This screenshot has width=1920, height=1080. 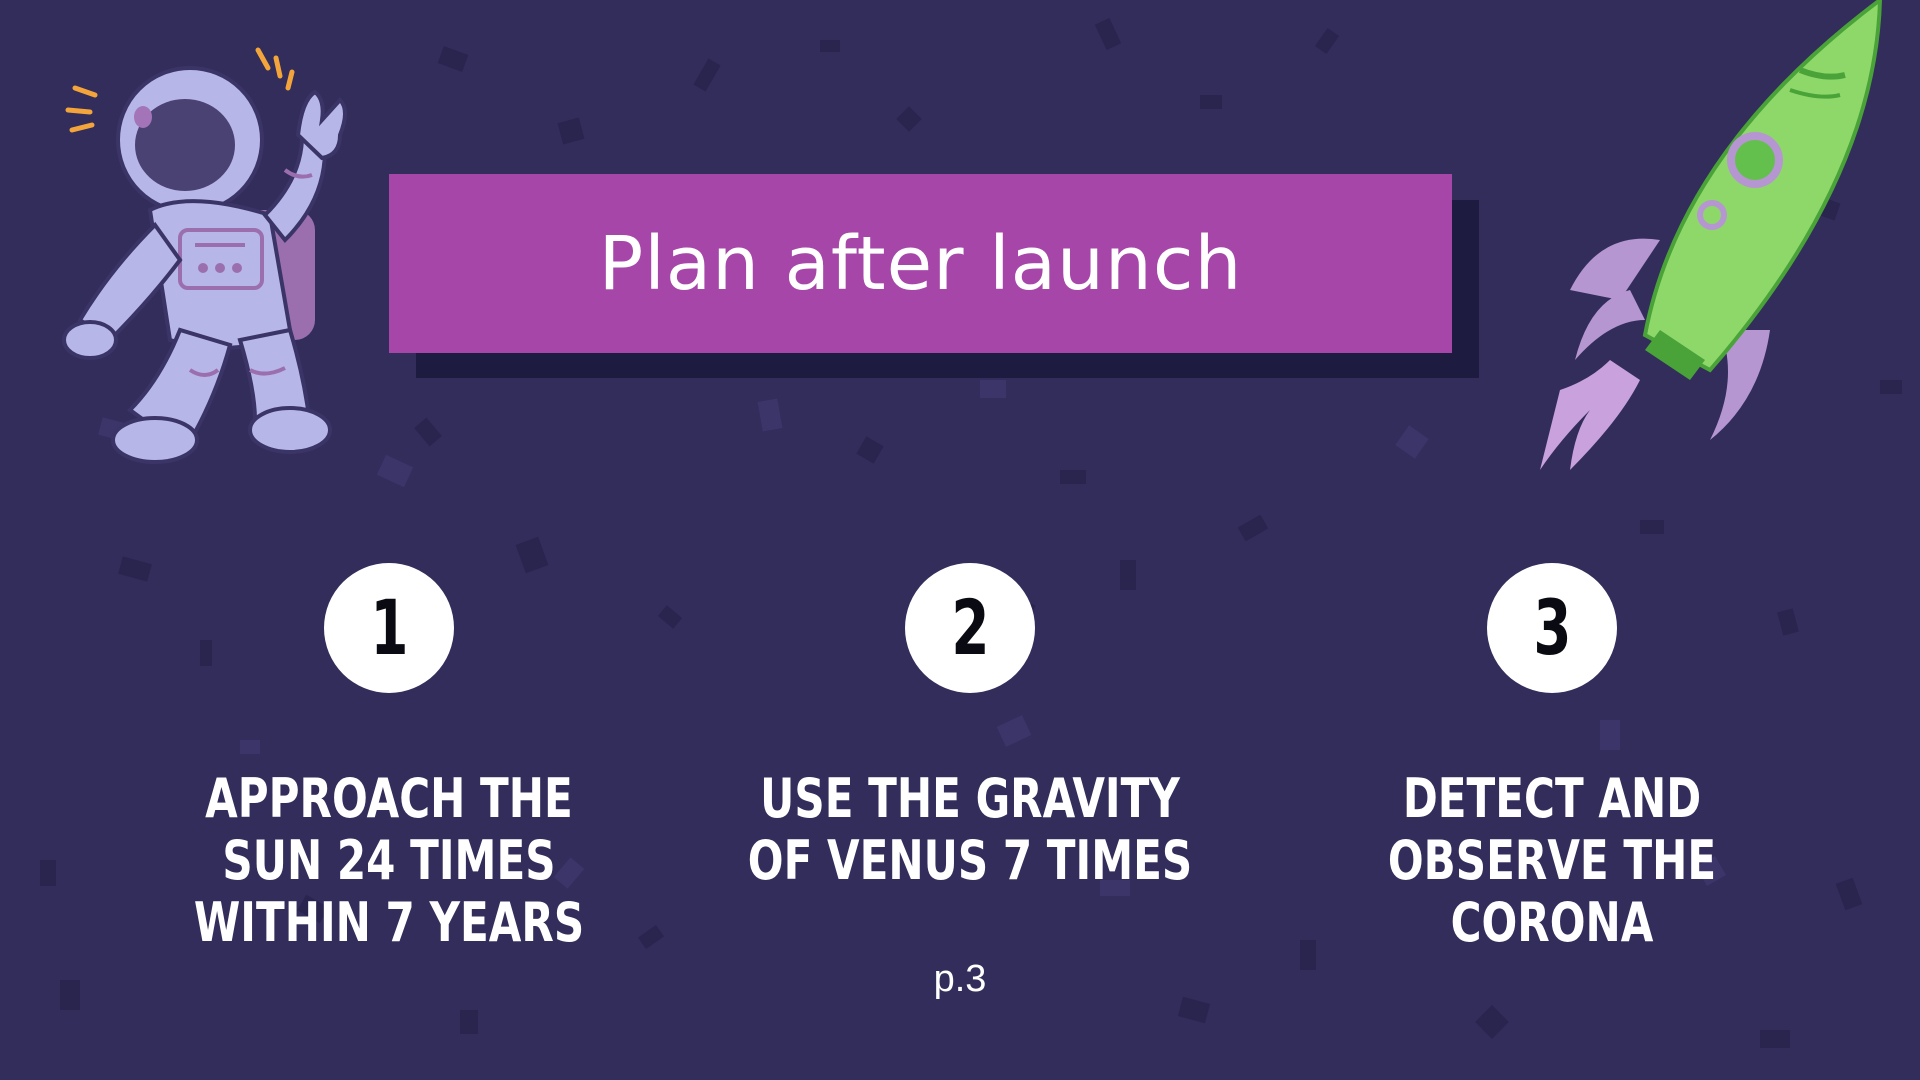 I want to click on step-3-number: 3, so click(x=1552, y=627).